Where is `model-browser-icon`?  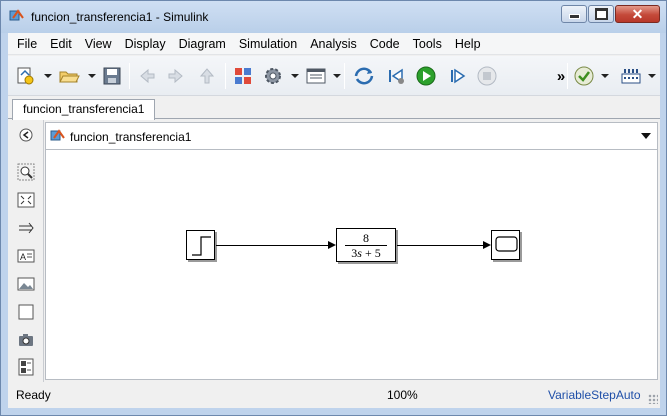
model-browser-icon is located at coordinates (26, 367).